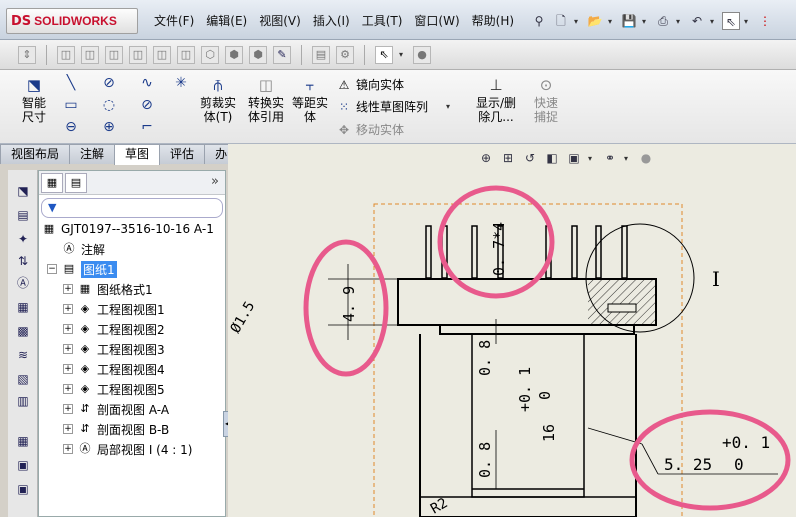  I want to click on menu-help: 帮助(H), so click(493, 21).